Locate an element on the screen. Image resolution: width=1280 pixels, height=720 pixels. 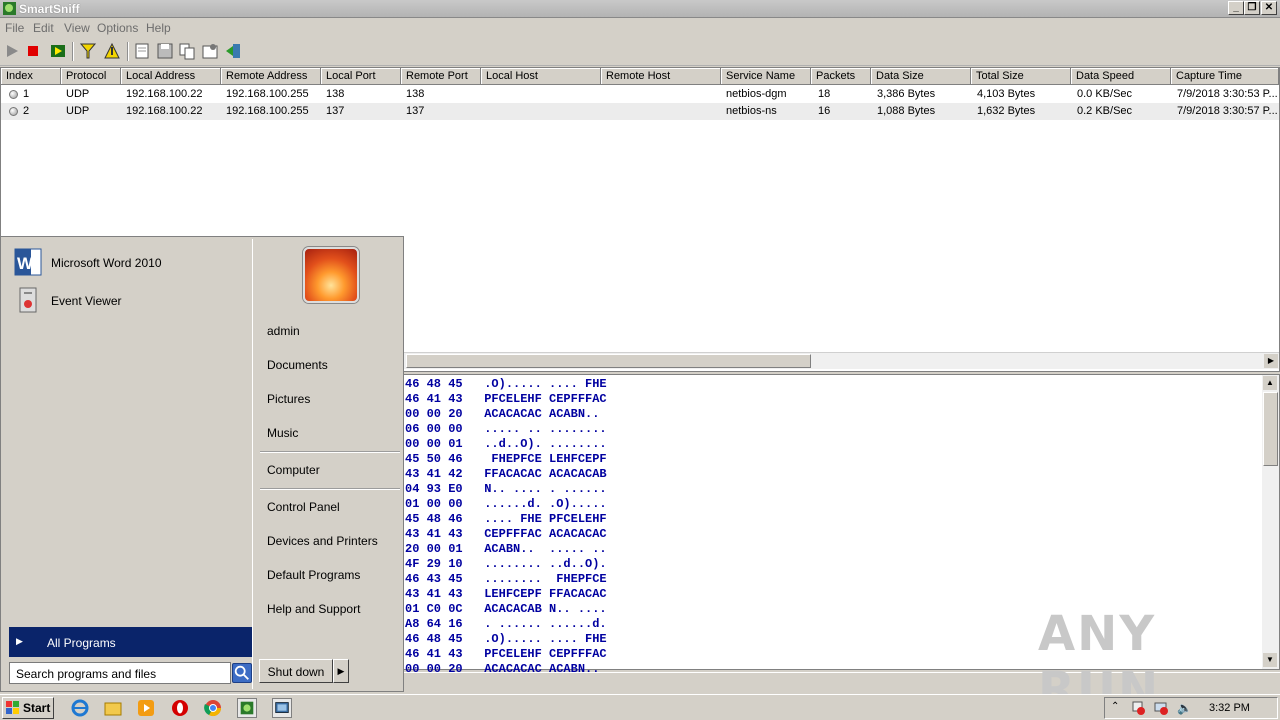
place-devices-printers: Devices and Printers is located at coordinates (322, 541).